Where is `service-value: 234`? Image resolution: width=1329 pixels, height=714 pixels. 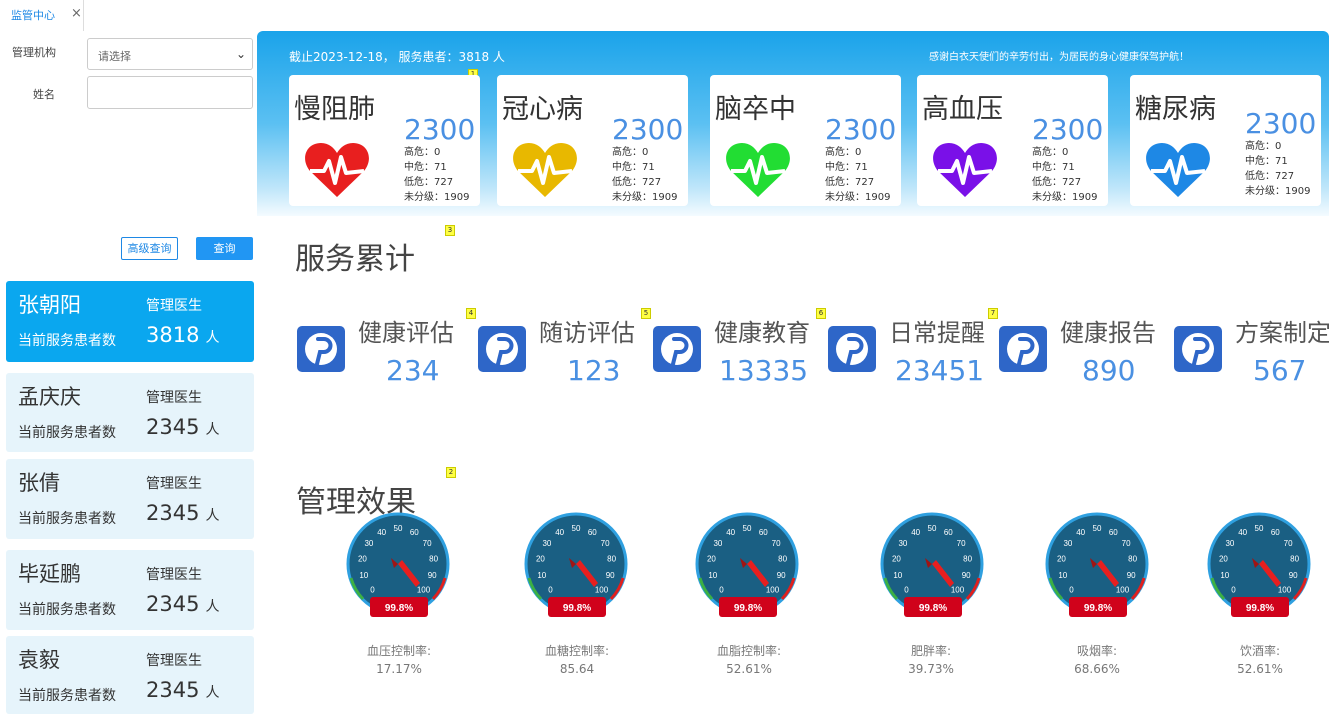
service-value: 234 is located at coordinates (413, 370).